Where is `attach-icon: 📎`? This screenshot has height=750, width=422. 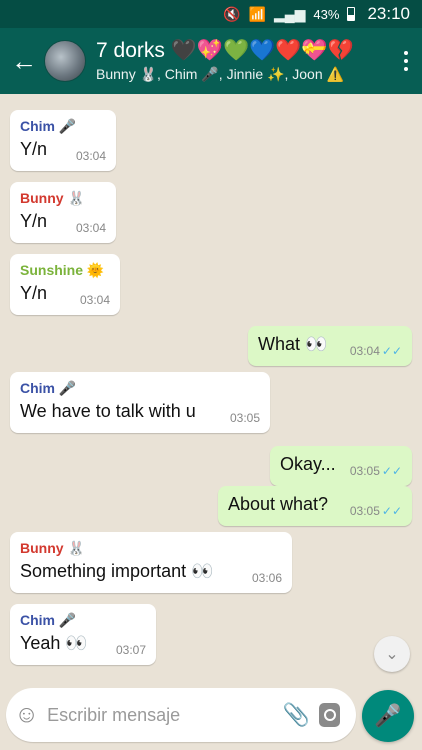
attach-icon: 📎 is located at coordinates (296, 715).